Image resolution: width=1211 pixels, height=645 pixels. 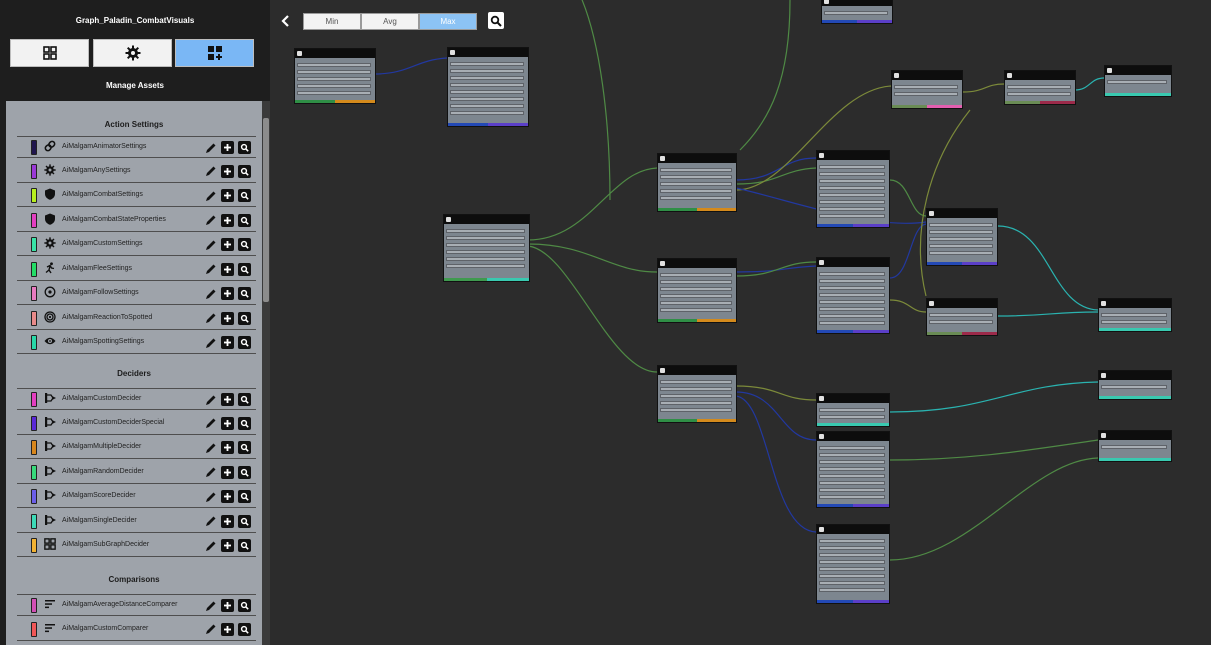 What do you see at coordinates (852, 181) in the screenshot?
I see `node-field` at bounding box center [852, 181].